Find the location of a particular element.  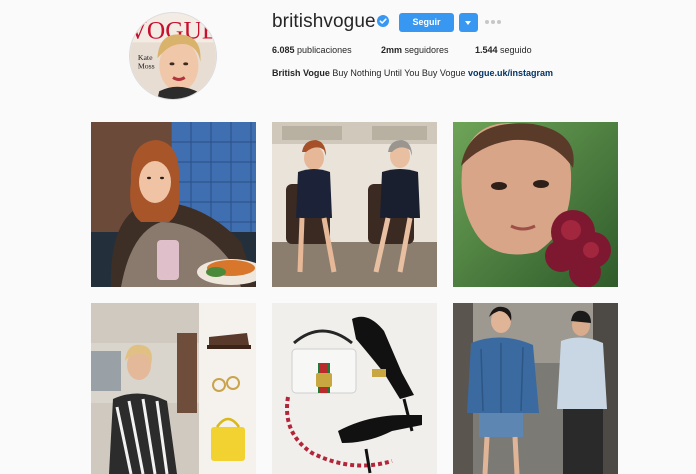

profile-username: britishvogue is located at coordinates (324, 21).